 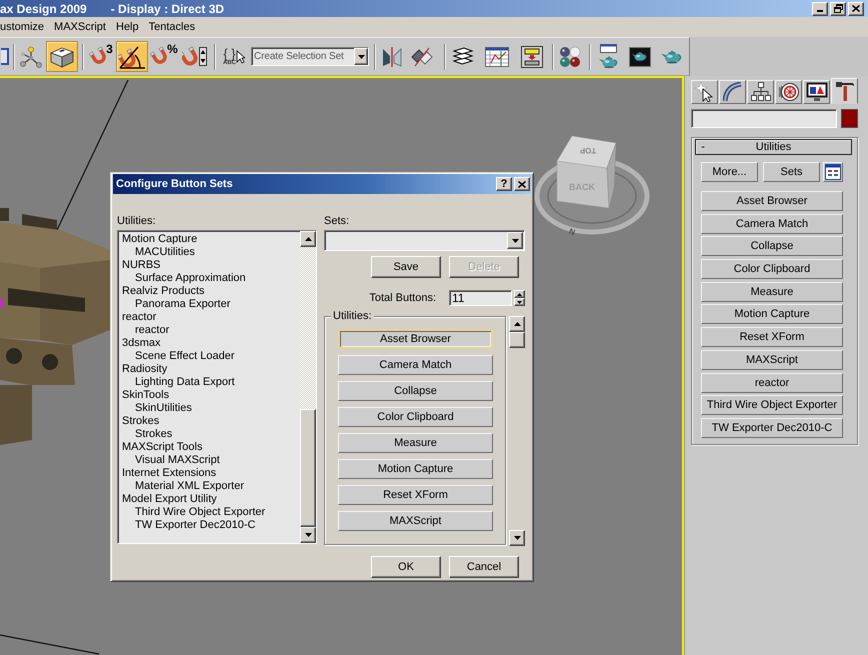 I want to click on list-item: Realviz Products, so click(x=163, y=291).